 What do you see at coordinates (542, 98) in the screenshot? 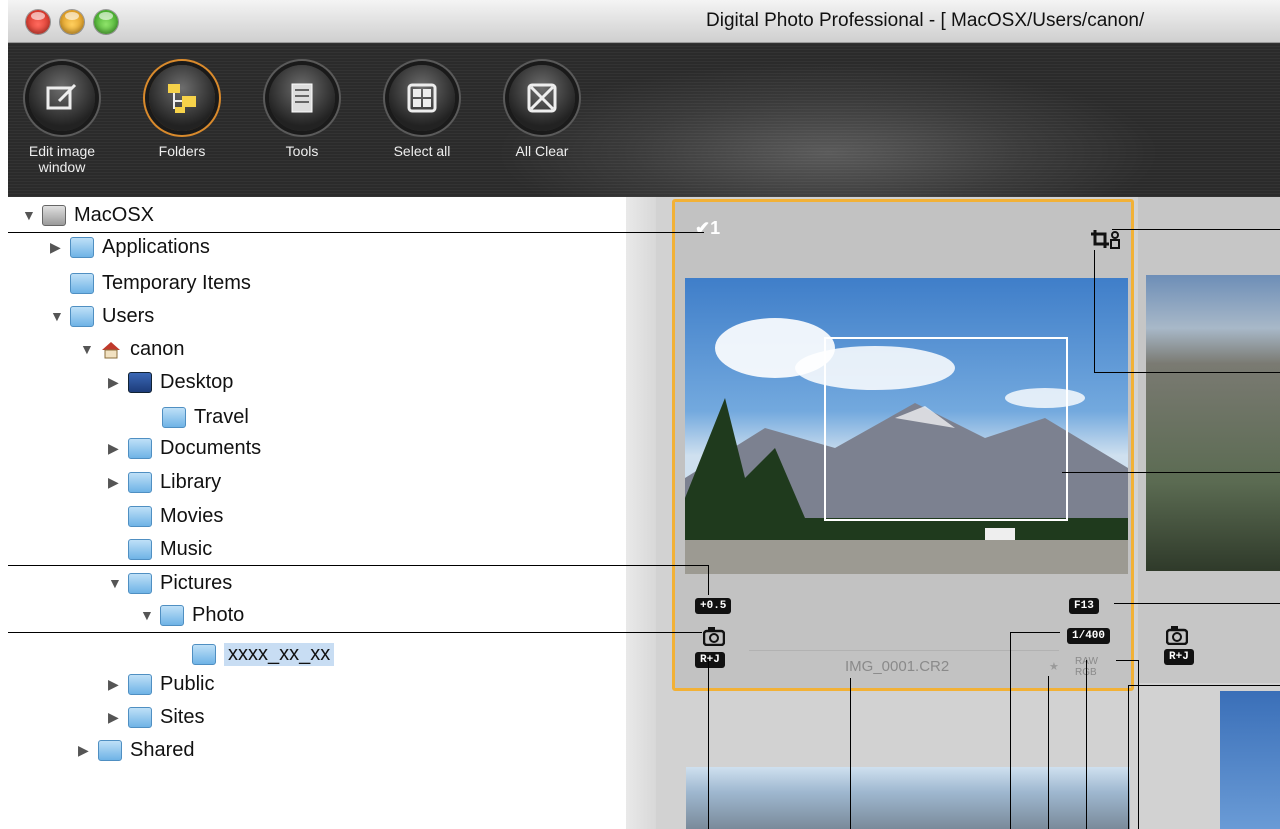
I see `all-clear-icon` at bounding box center [542, 98].